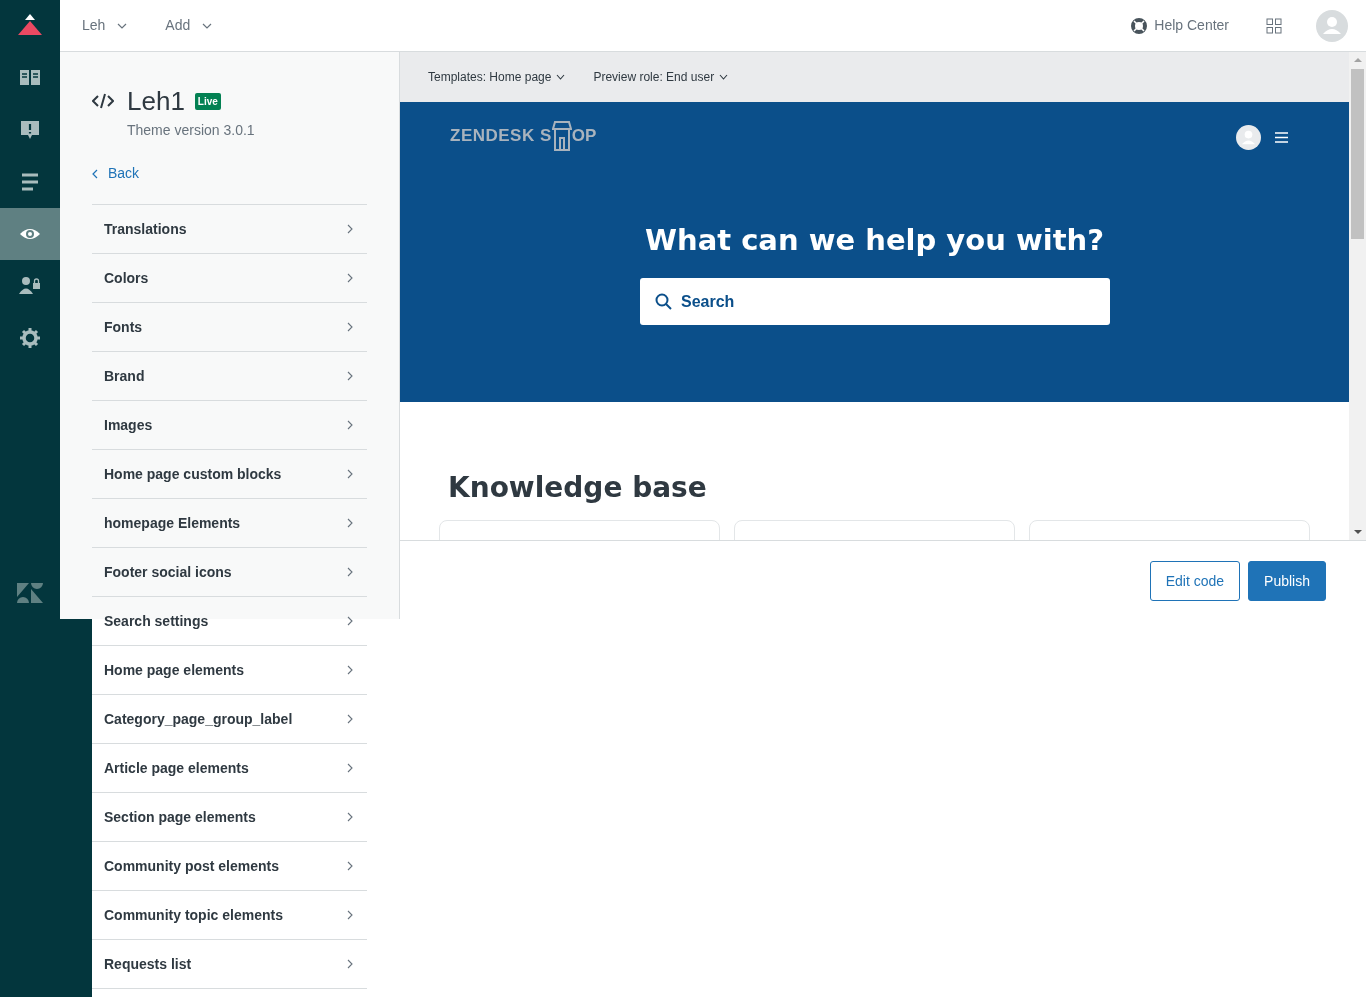 This screenshot has height=997, width=1366. What do you see at coordinates (229, 915) in the screenshot?
I see `settings-row: Community topic elements` at bounding box center [229, 915].